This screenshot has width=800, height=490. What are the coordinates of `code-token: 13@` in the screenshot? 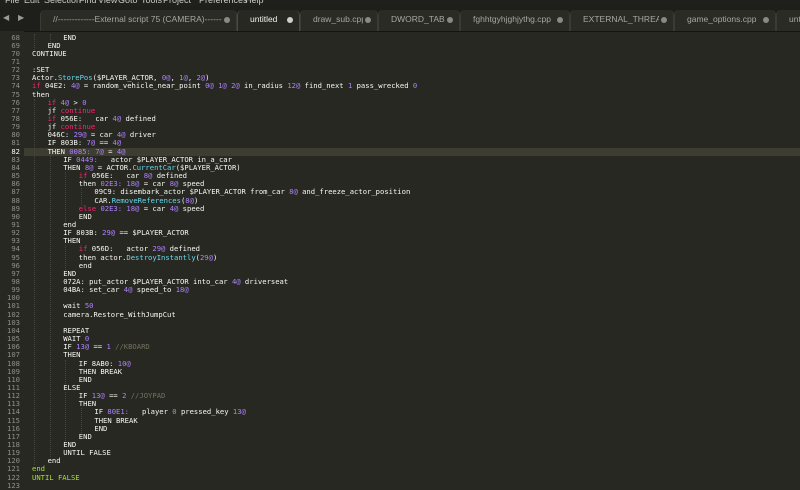 It's located at (239, 412).